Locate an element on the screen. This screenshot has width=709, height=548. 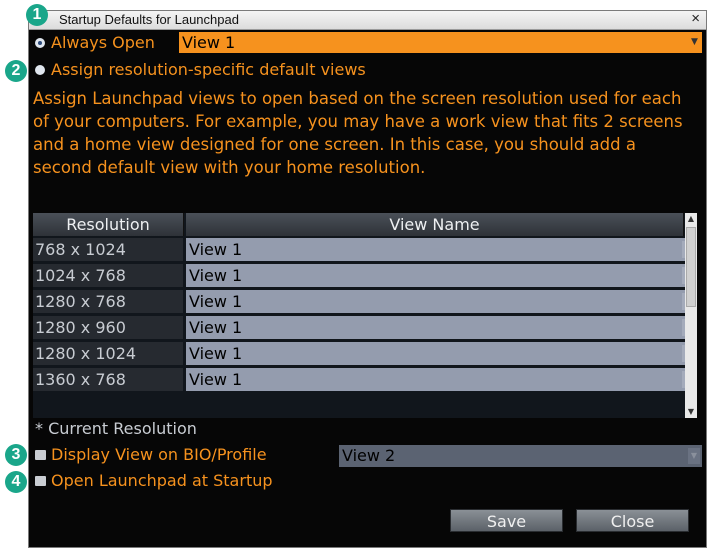
assign-resolution-label: Assign resolution-specific default views is located at coordinates (208, 69).